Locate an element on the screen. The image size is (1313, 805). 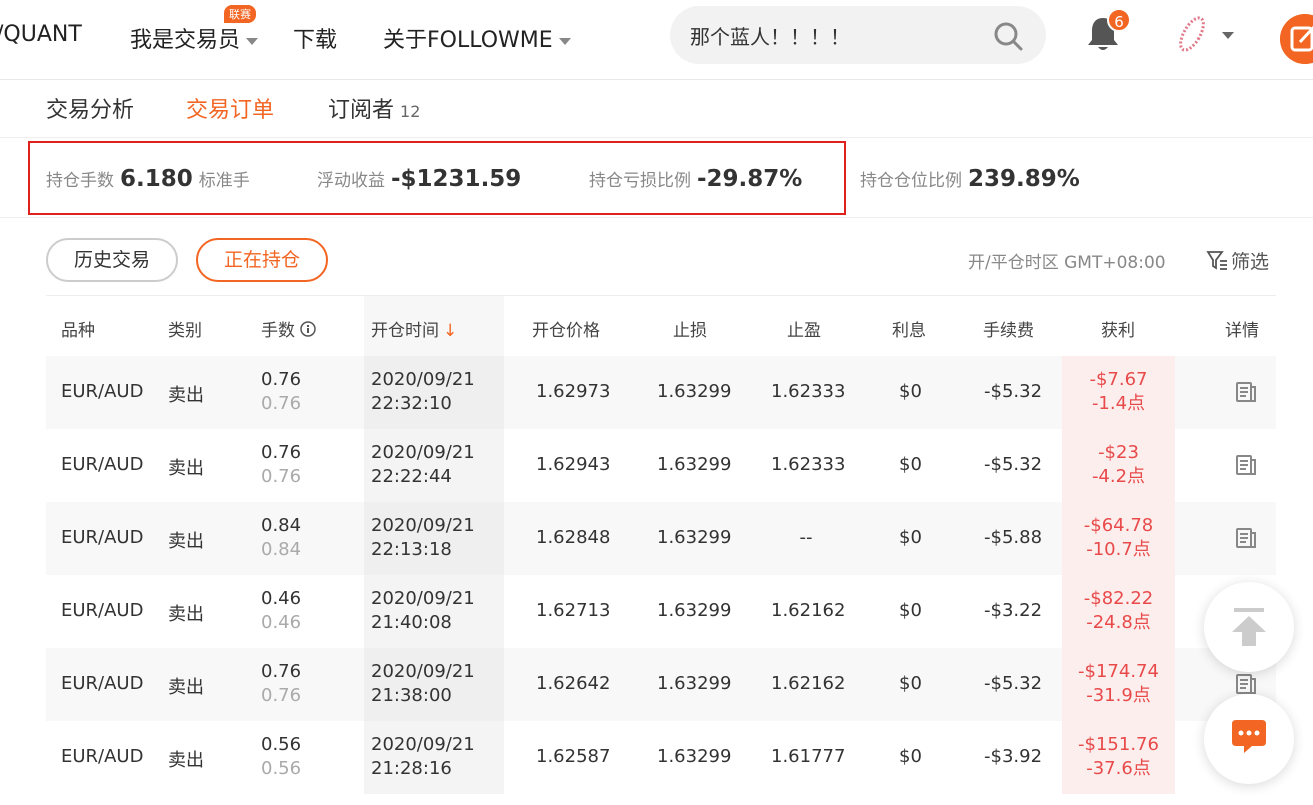
cell-profit: -$174.74 -31.9点 is located at coordinates (1118, 684).